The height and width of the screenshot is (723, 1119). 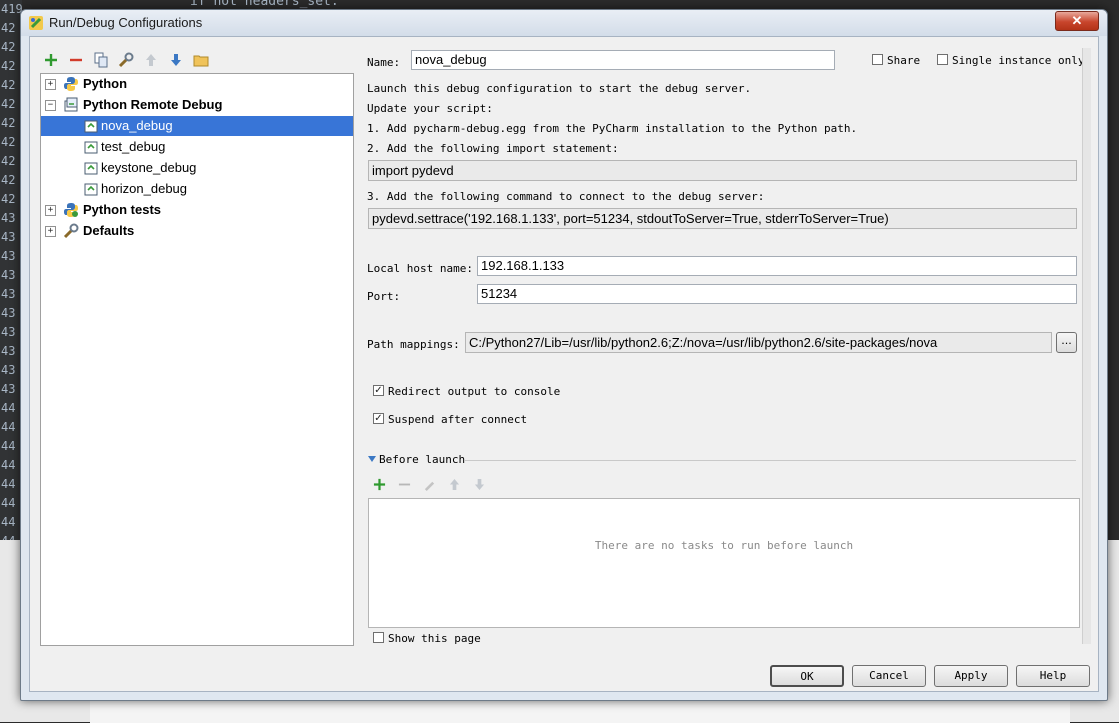 What do you see at coordinates (942, 59) in the screenshot?
I see `single-instance-checkbox` at bounding box center [942, 59].